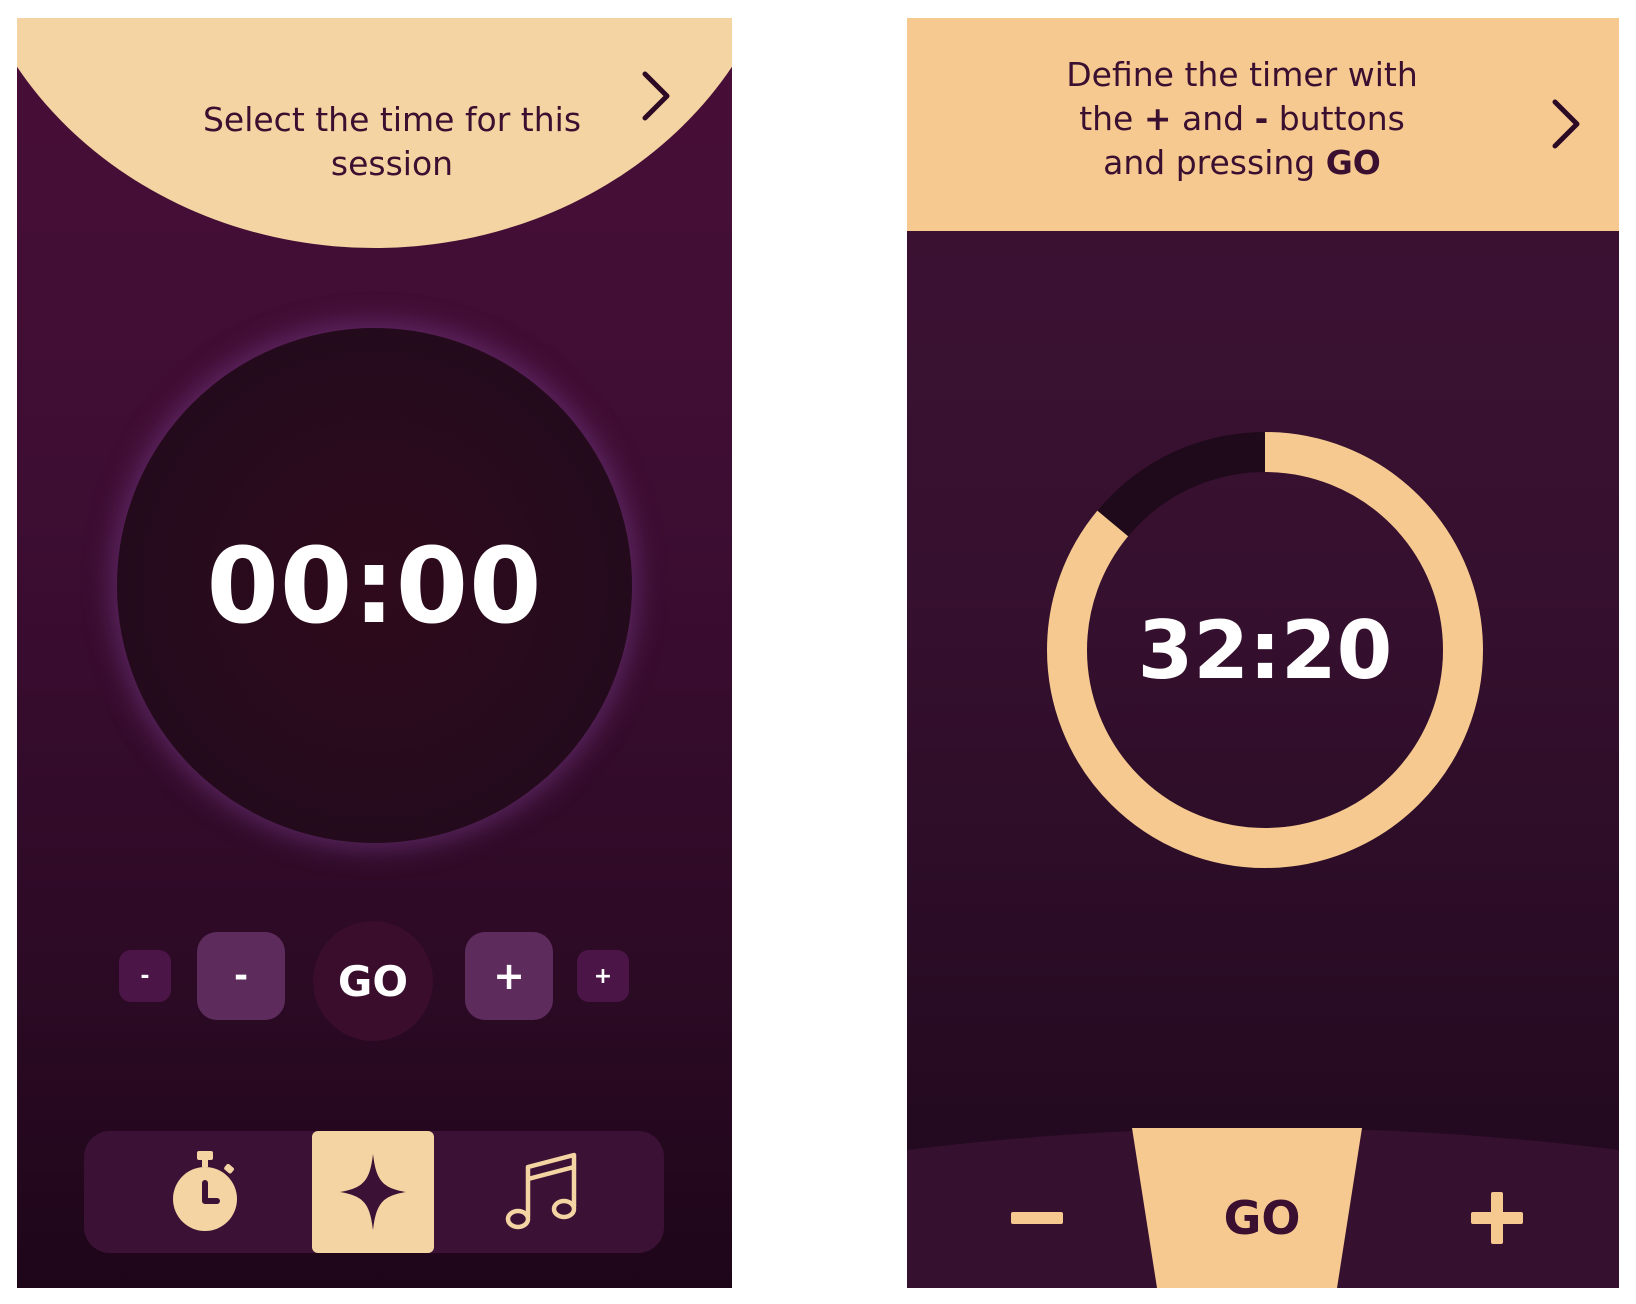 This screenshot has width=1636, height=1304. I want to click on instruction-line-2-mid: and, so click(1213, 118).